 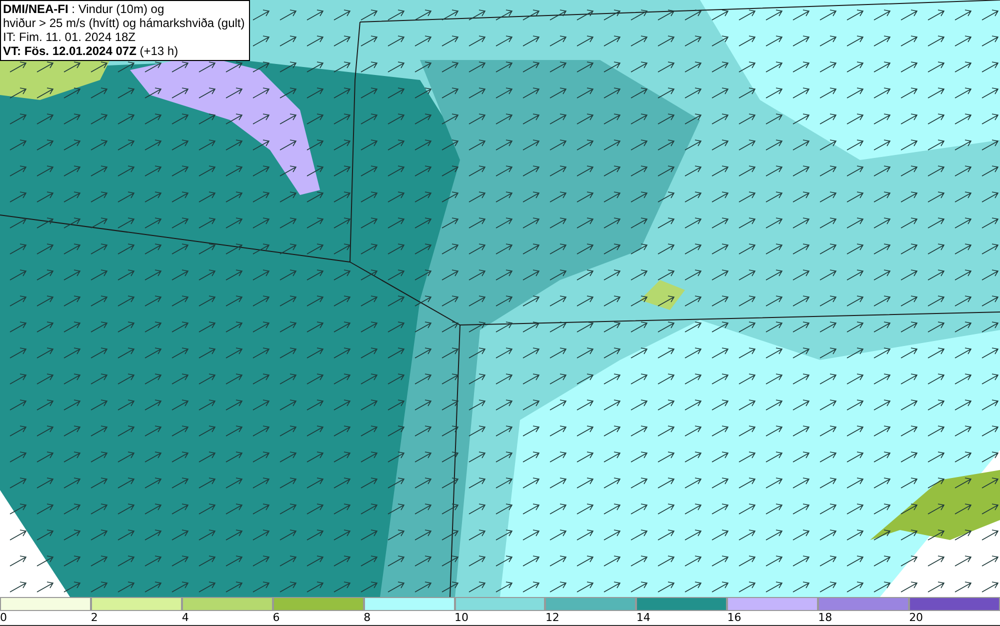 I want to click on info-text: IT: Fim. 11. 01. 2024 18Z, so click(x=70, y=37).